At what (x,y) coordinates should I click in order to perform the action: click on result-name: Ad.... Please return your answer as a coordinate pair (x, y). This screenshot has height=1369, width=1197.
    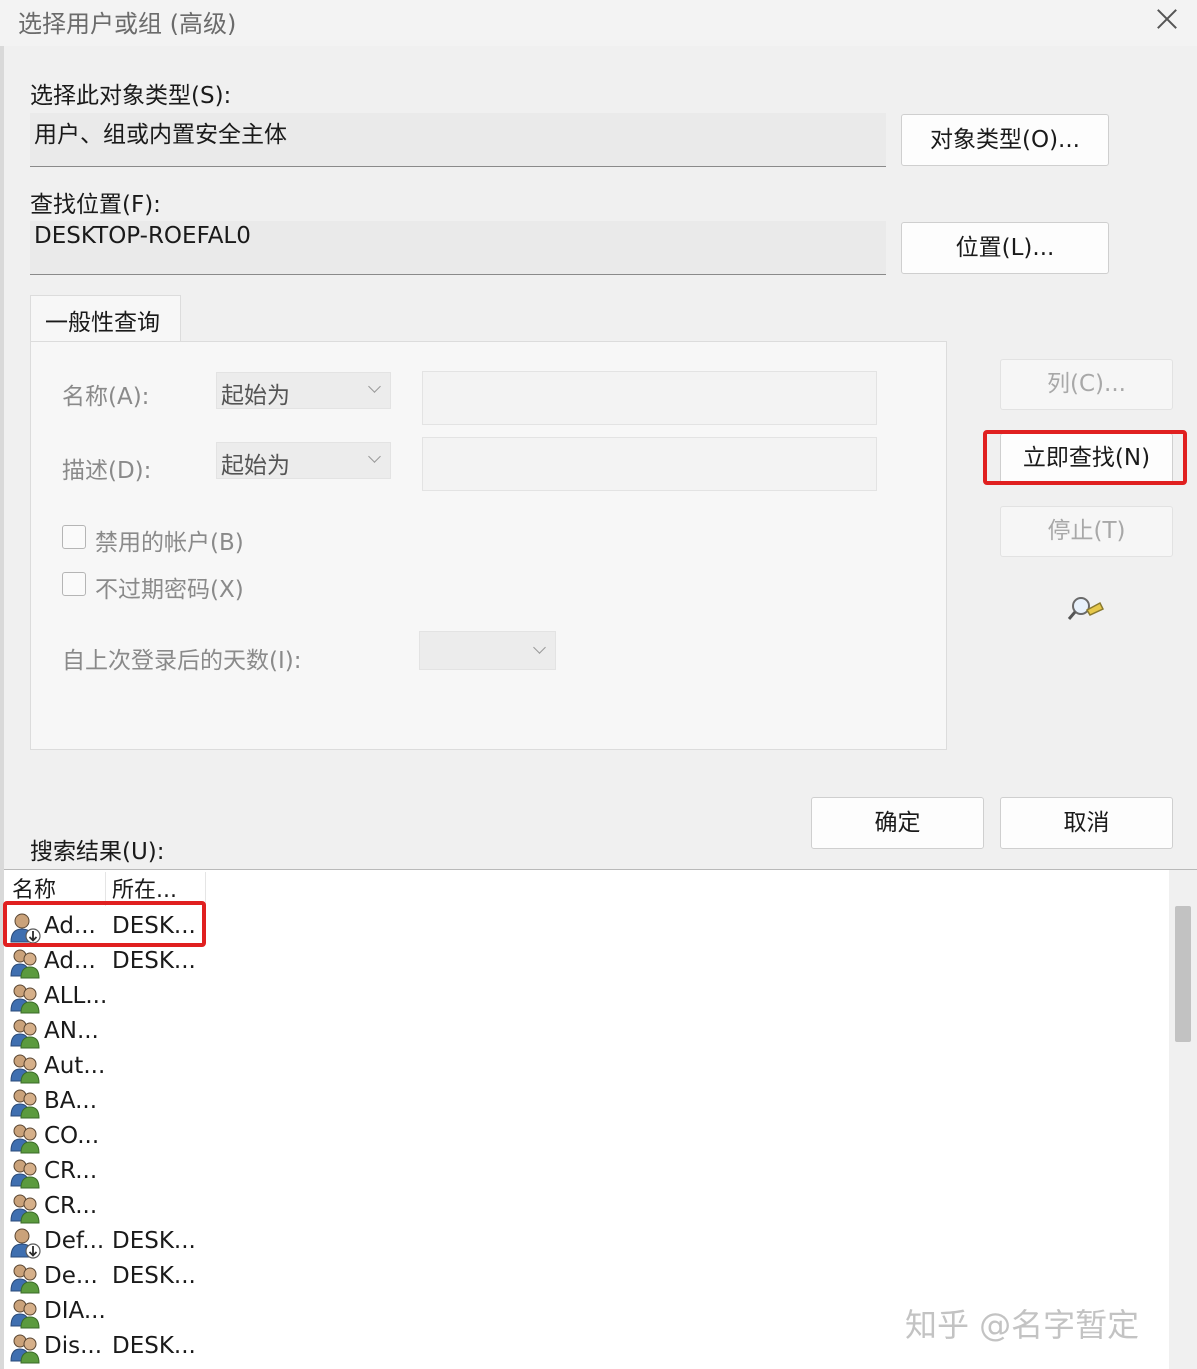
    Looking at the image, I should click on (70, 961).